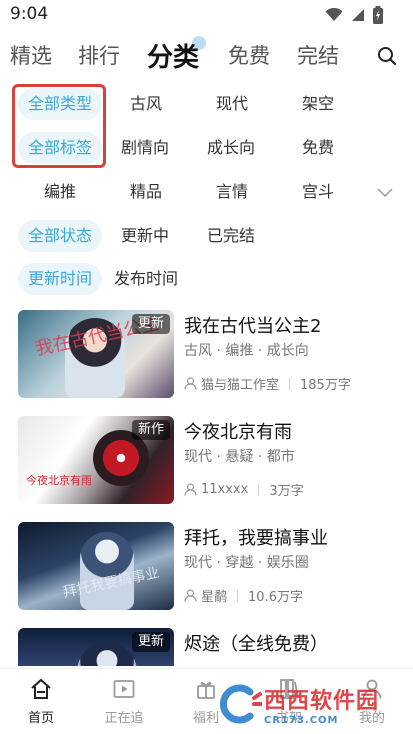 The image size is (413, 734). Describe the element at coordinates (173, 55) in the screenshot. I see `tab-fenlei: 分类` at that location.